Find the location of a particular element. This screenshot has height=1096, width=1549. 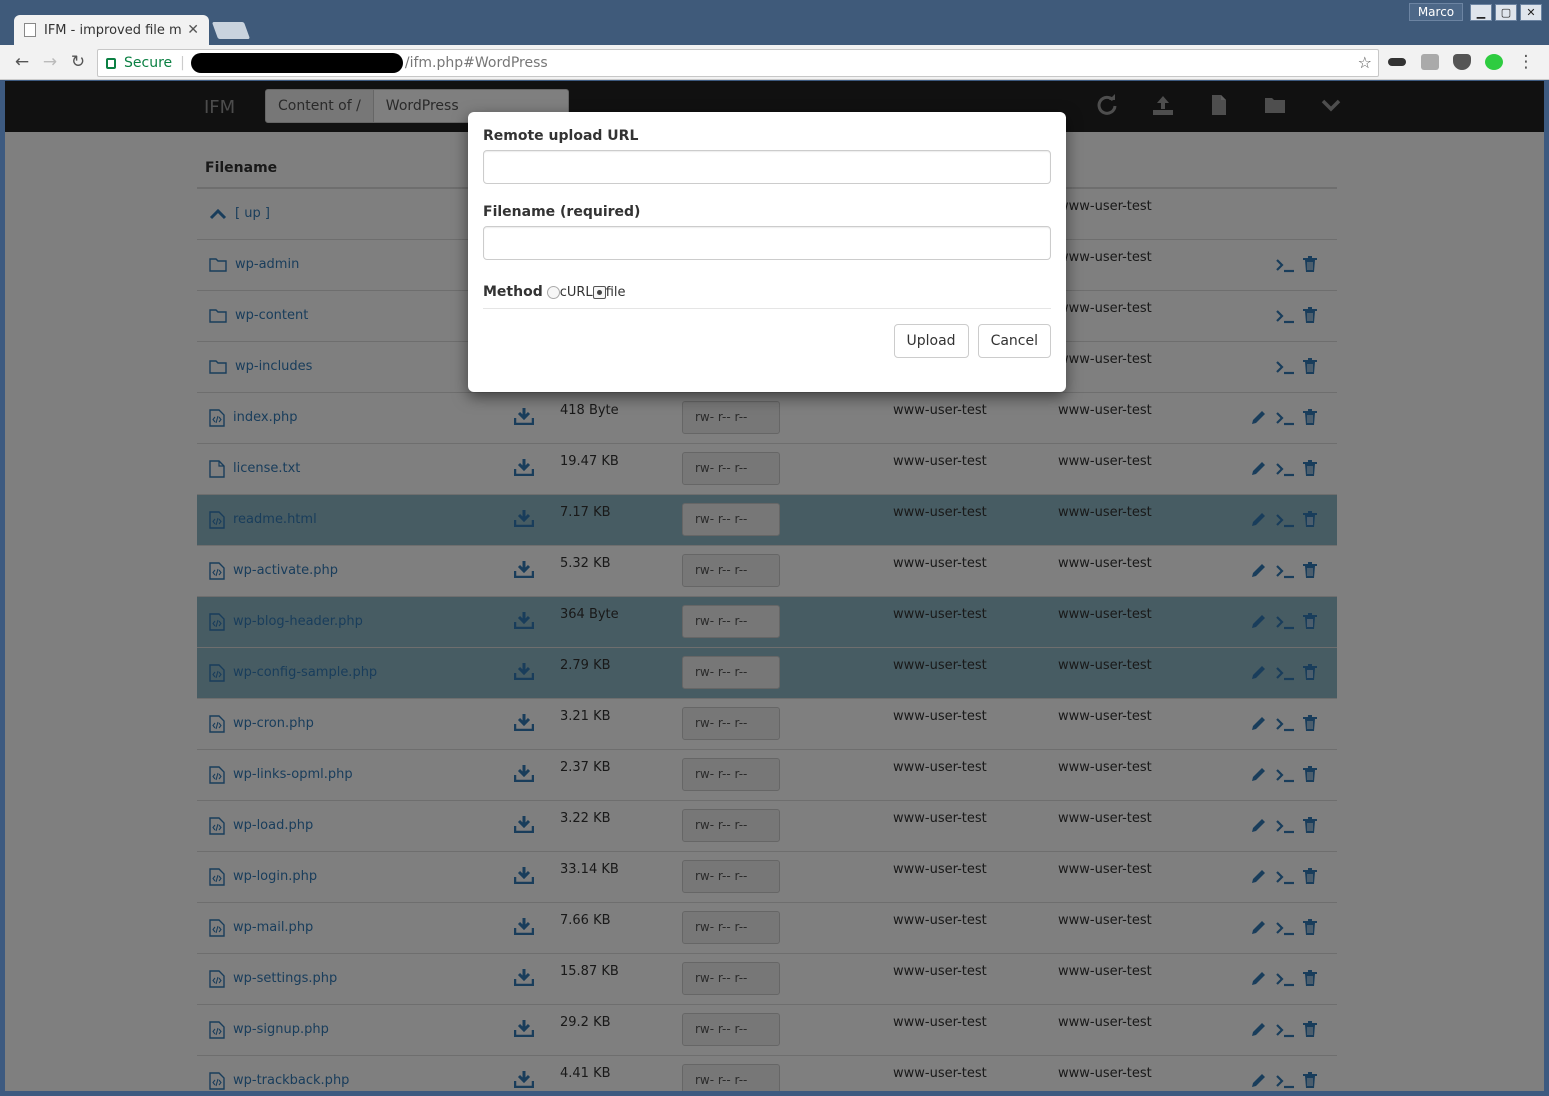

close-tab-icon: ✕ is located at coordinates (193, 30).